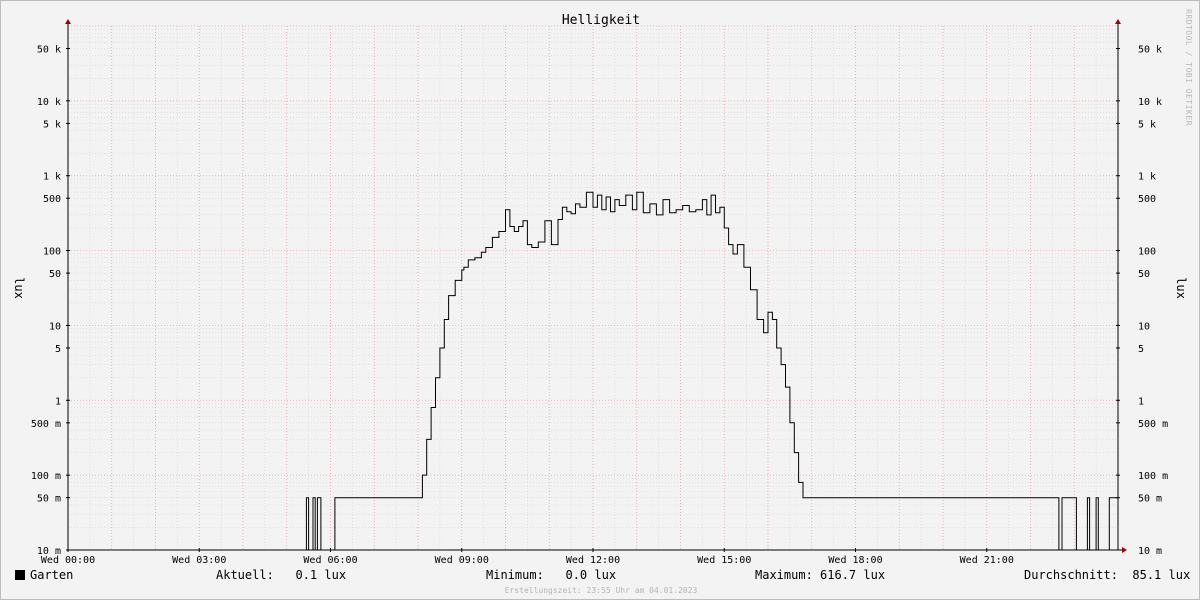 This screenshot has height=600, width=1200. Describe the element at coordinates (1147, 252) in the screenshot. I see `y-tick-label-right: 100` at that location.